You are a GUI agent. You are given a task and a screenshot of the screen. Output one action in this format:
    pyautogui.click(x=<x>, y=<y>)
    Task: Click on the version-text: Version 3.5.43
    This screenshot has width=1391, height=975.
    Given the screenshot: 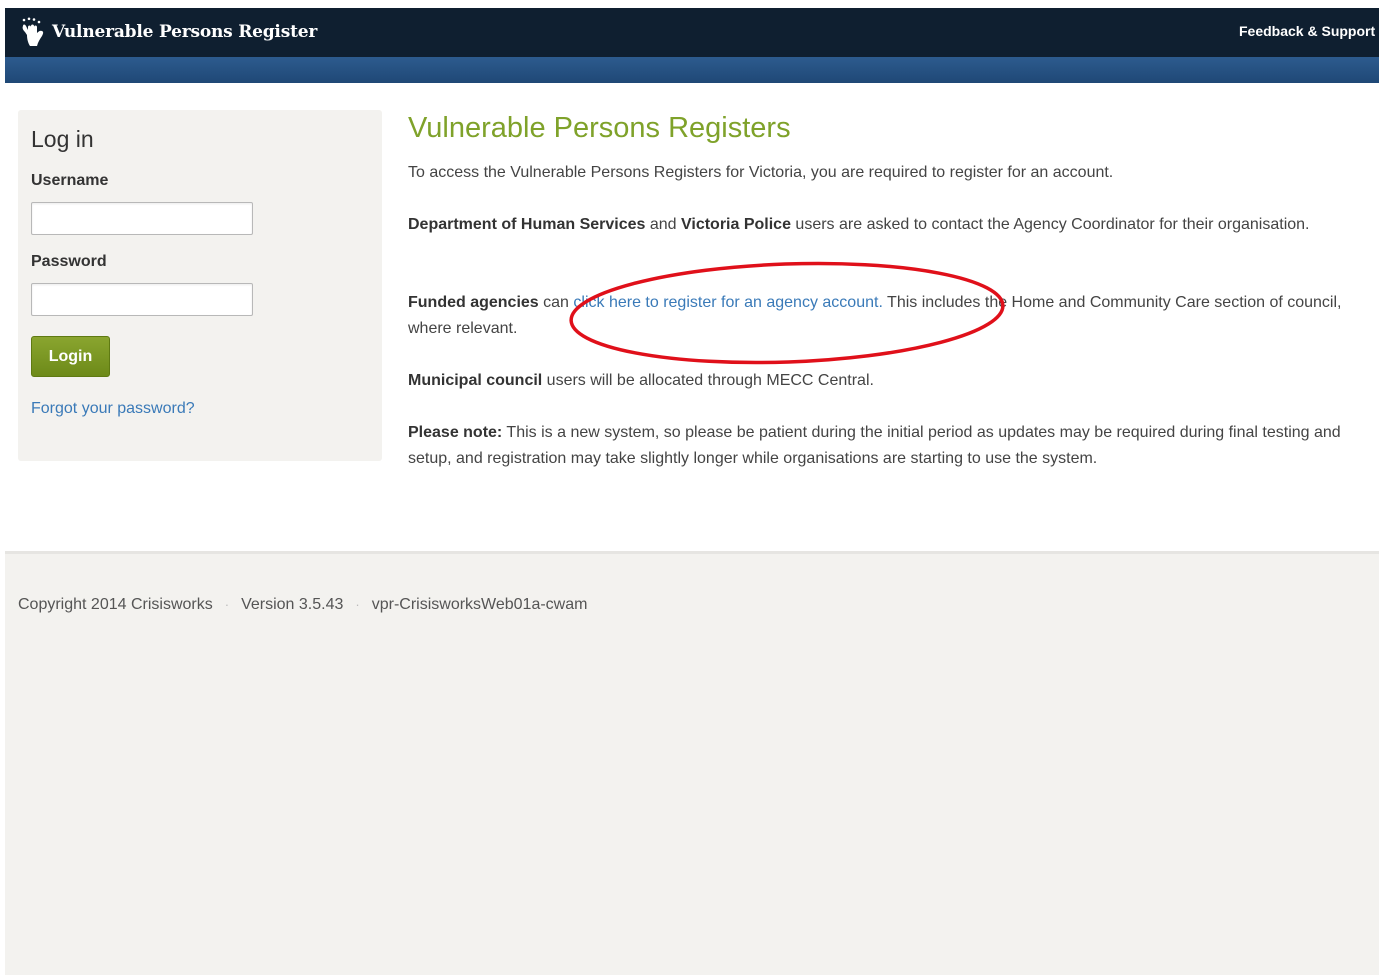 What is the action you would take?
    pyautogui.click(x=292, y=604)
    